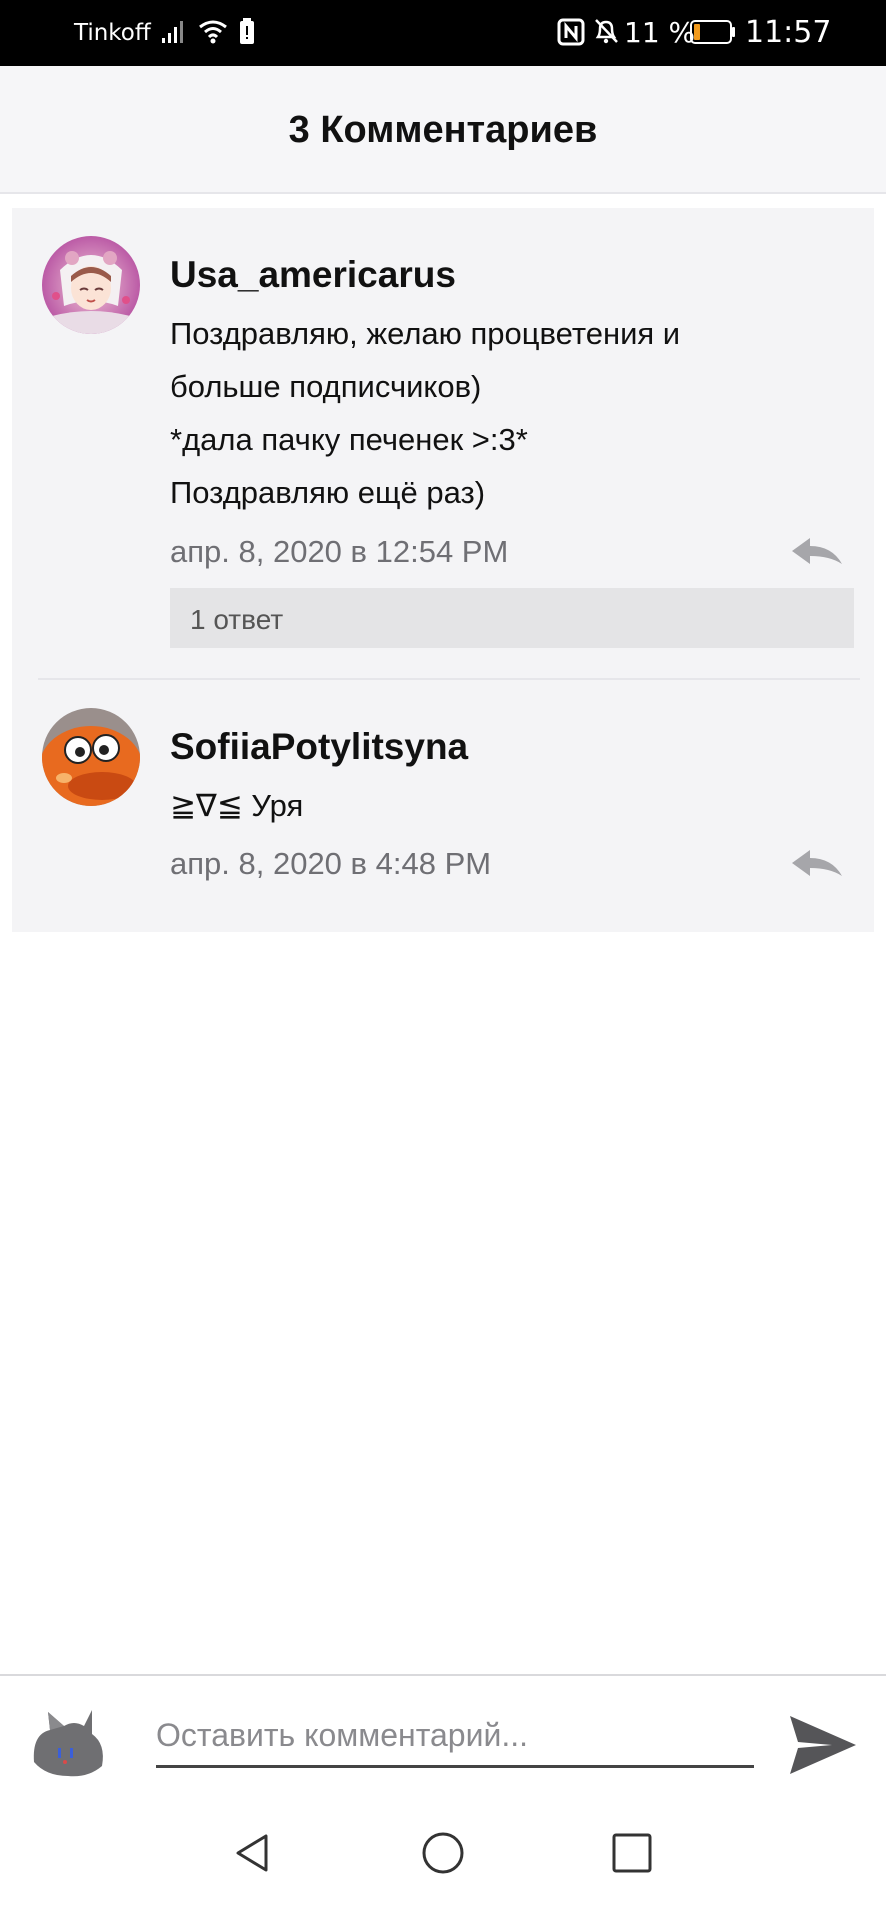  I want to click on comment-input, so click(455, 1737).